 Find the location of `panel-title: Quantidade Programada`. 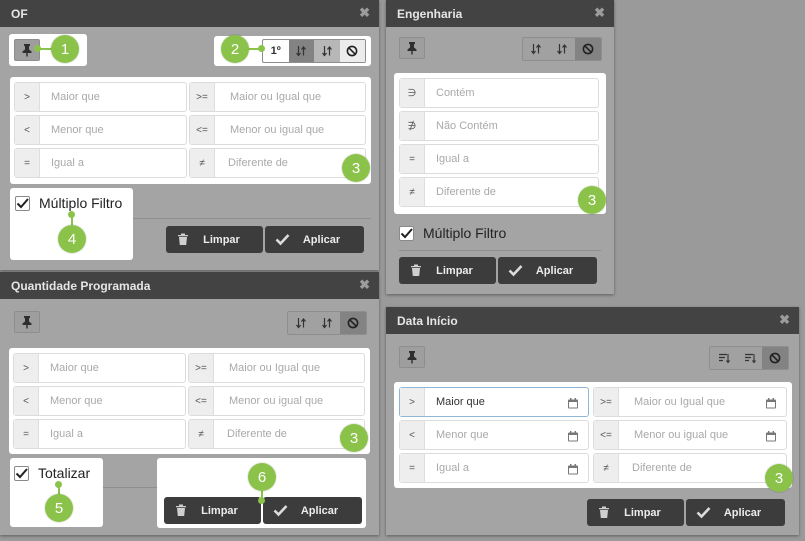

panel-title: Quantidade Programada is located at coordinates (81, 286).